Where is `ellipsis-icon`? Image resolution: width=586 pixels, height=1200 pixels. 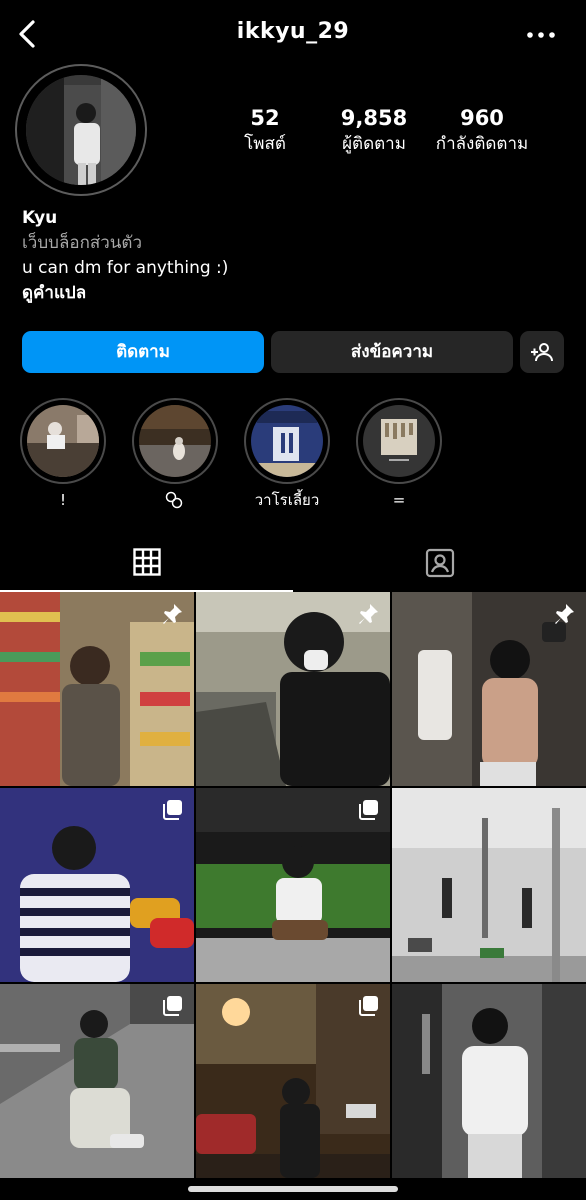 ellipsis-icon is located at coordinates (541, 35).